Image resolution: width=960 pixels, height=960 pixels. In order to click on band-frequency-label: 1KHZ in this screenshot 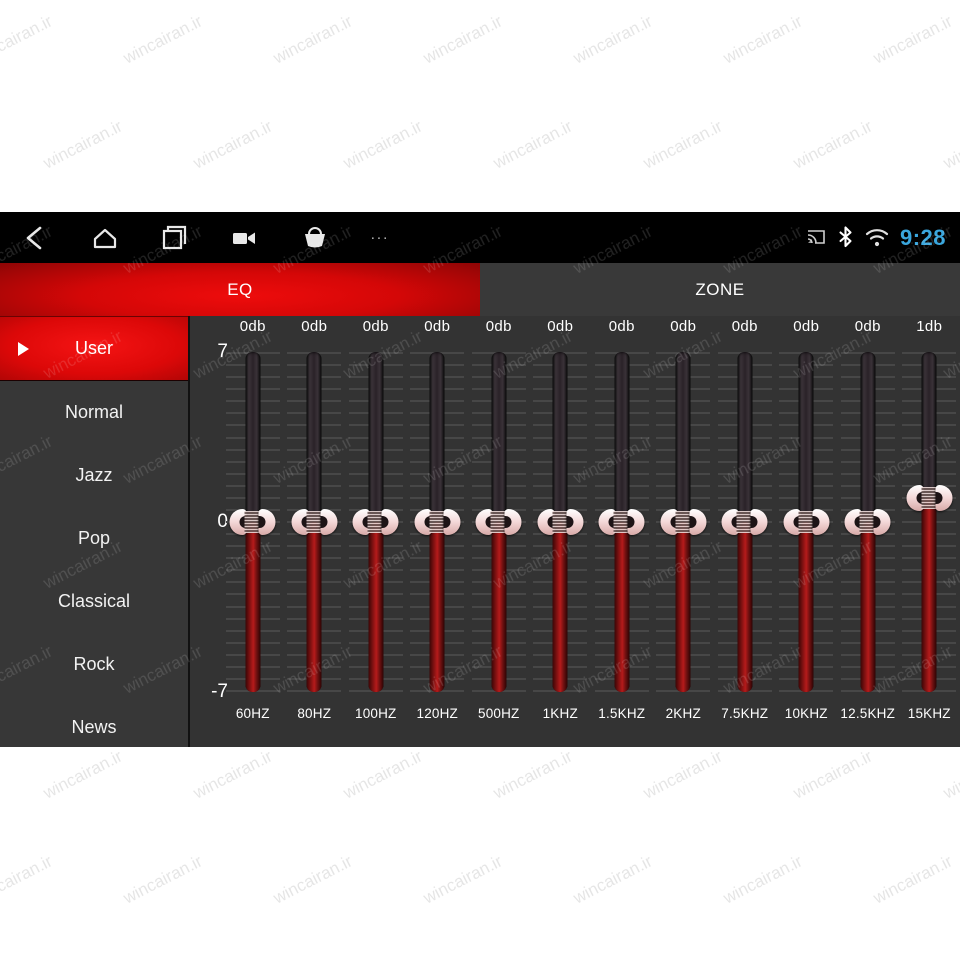, I will do `click(560, 713)`.